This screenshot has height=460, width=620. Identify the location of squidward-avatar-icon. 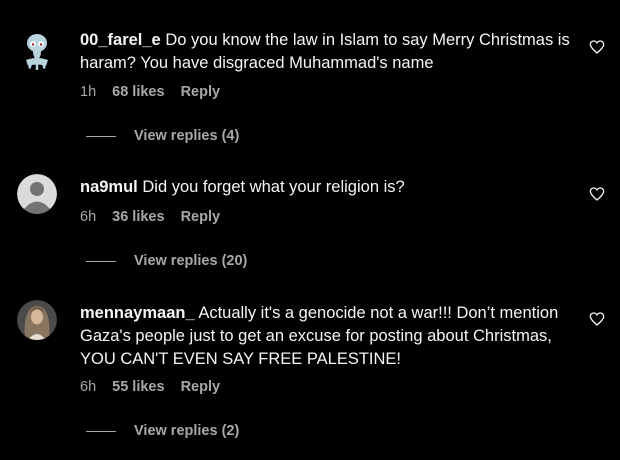
(37, 50).